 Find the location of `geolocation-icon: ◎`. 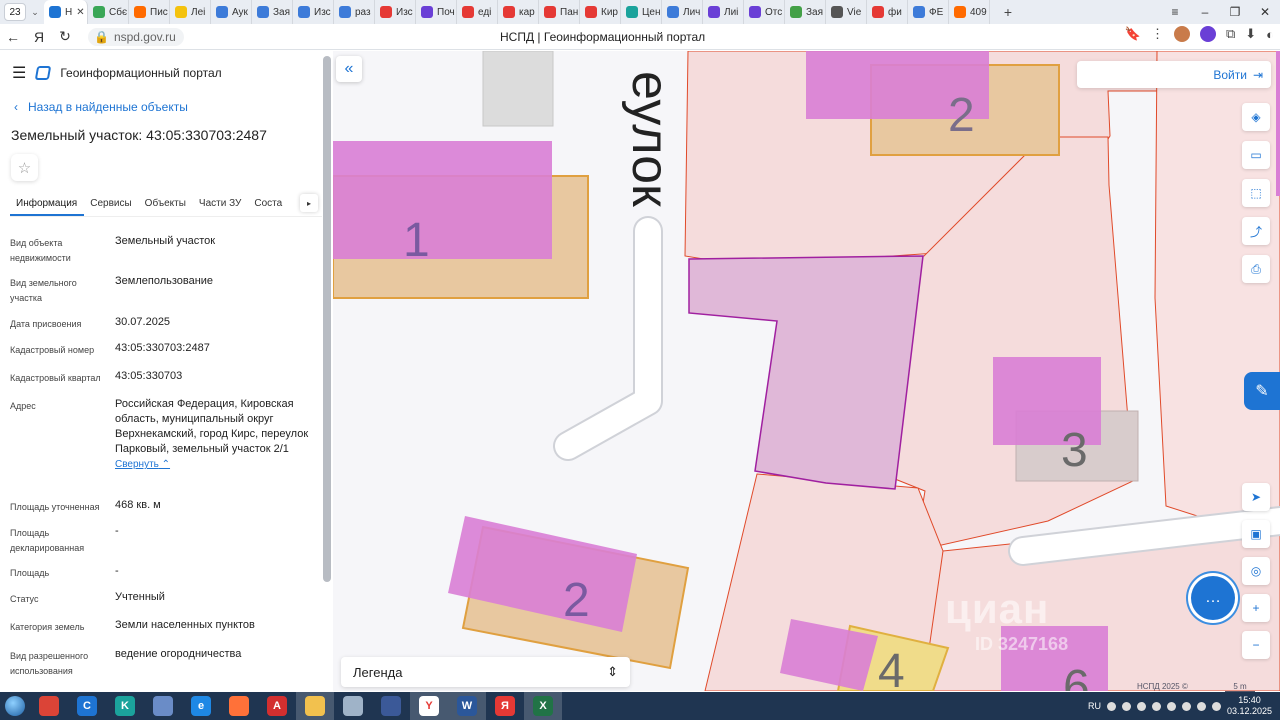

geolocation-icon: ◎ is located at coordinates (1256, 571).